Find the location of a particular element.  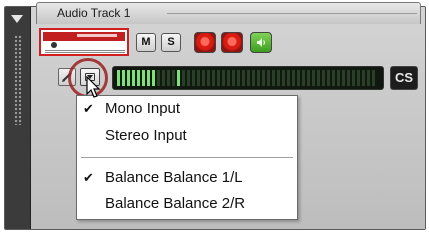

meter-segments is located at coordinates (248, 78).